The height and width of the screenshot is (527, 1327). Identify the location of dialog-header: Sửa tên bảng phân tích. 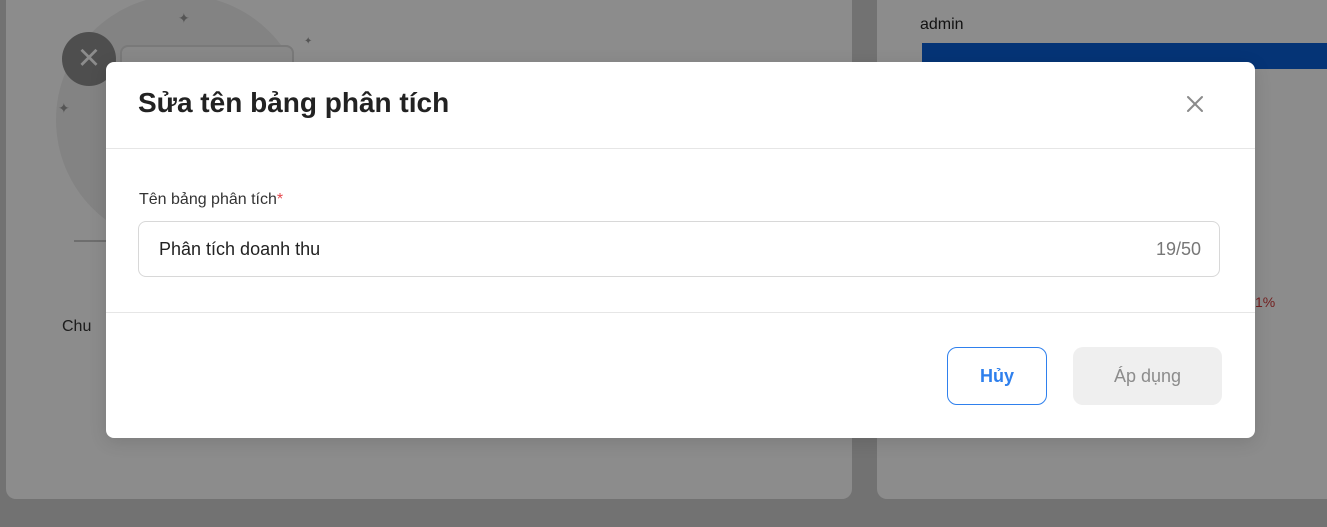
(680, 105).